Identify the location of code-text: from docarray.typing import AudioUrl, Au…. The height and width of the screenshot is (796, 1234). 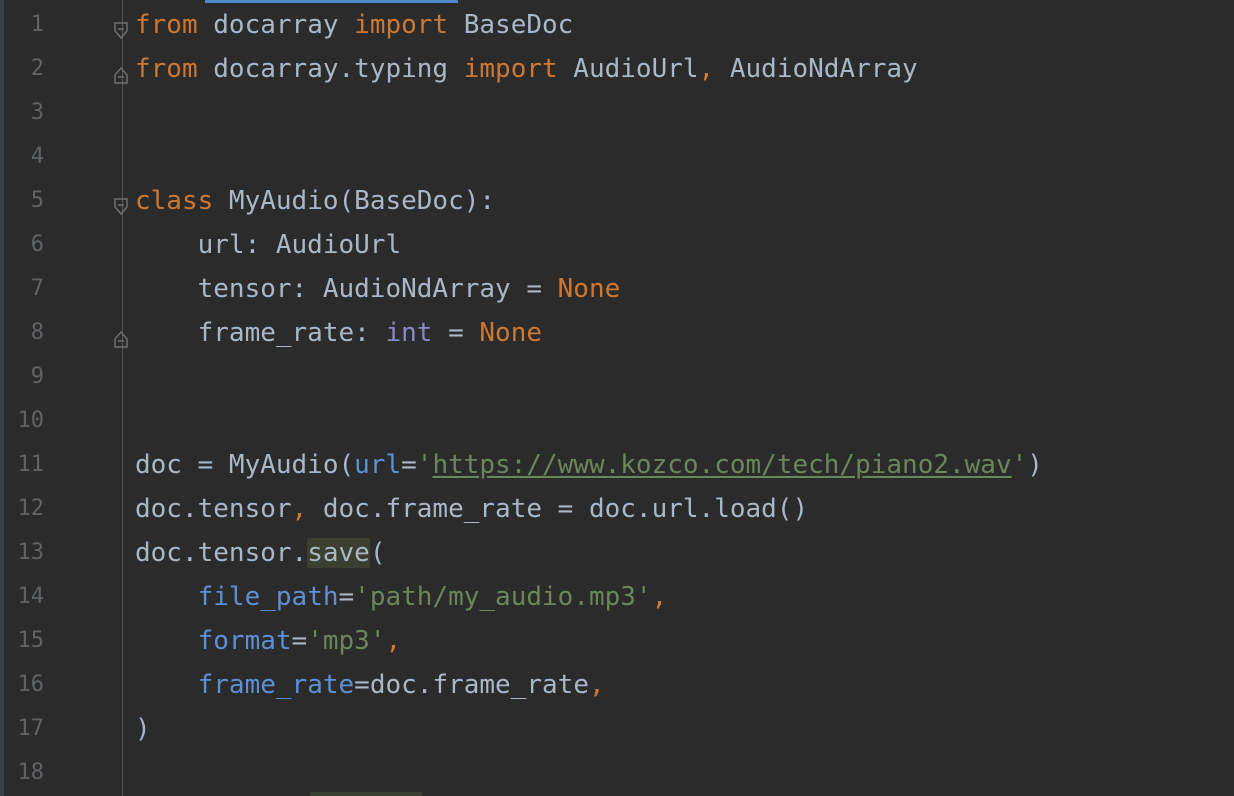
(526, 69).